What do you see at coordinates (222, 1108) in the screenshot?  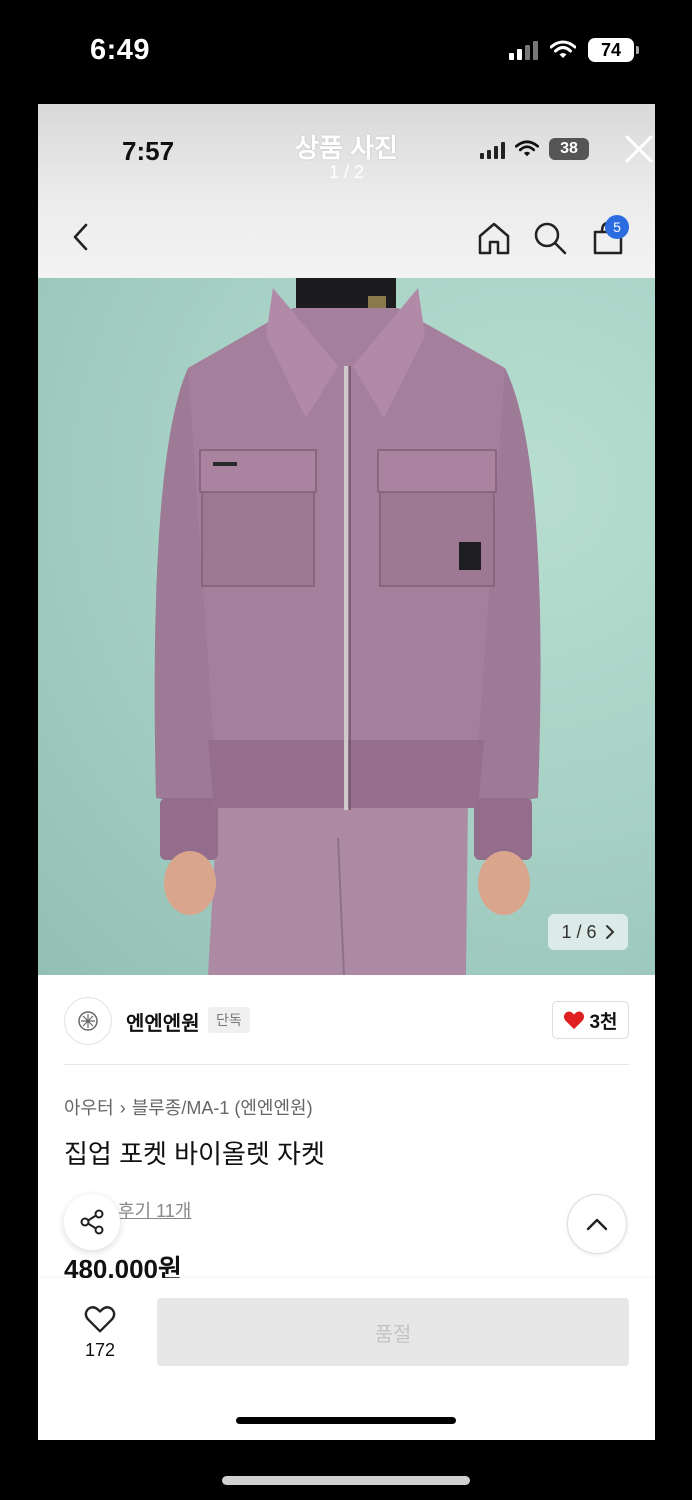 I see `breadcrumb-subcategory: 블루종/MA-1 (엔엔엔원)` at bounding box center [222, 1108].